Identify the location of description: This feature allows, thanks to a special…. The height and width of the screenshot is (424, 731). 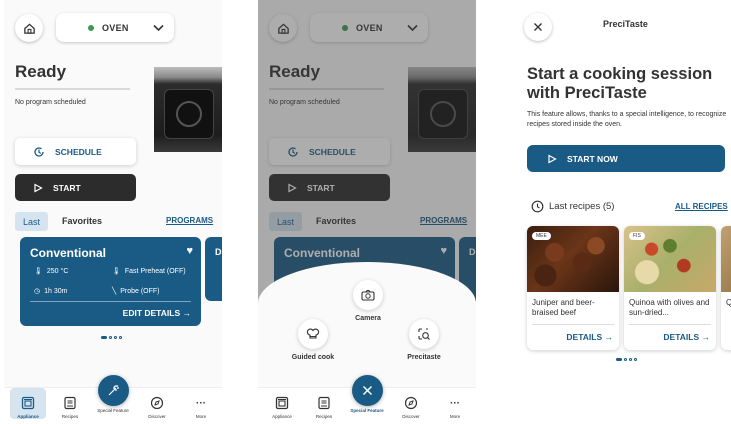
(627, 119).